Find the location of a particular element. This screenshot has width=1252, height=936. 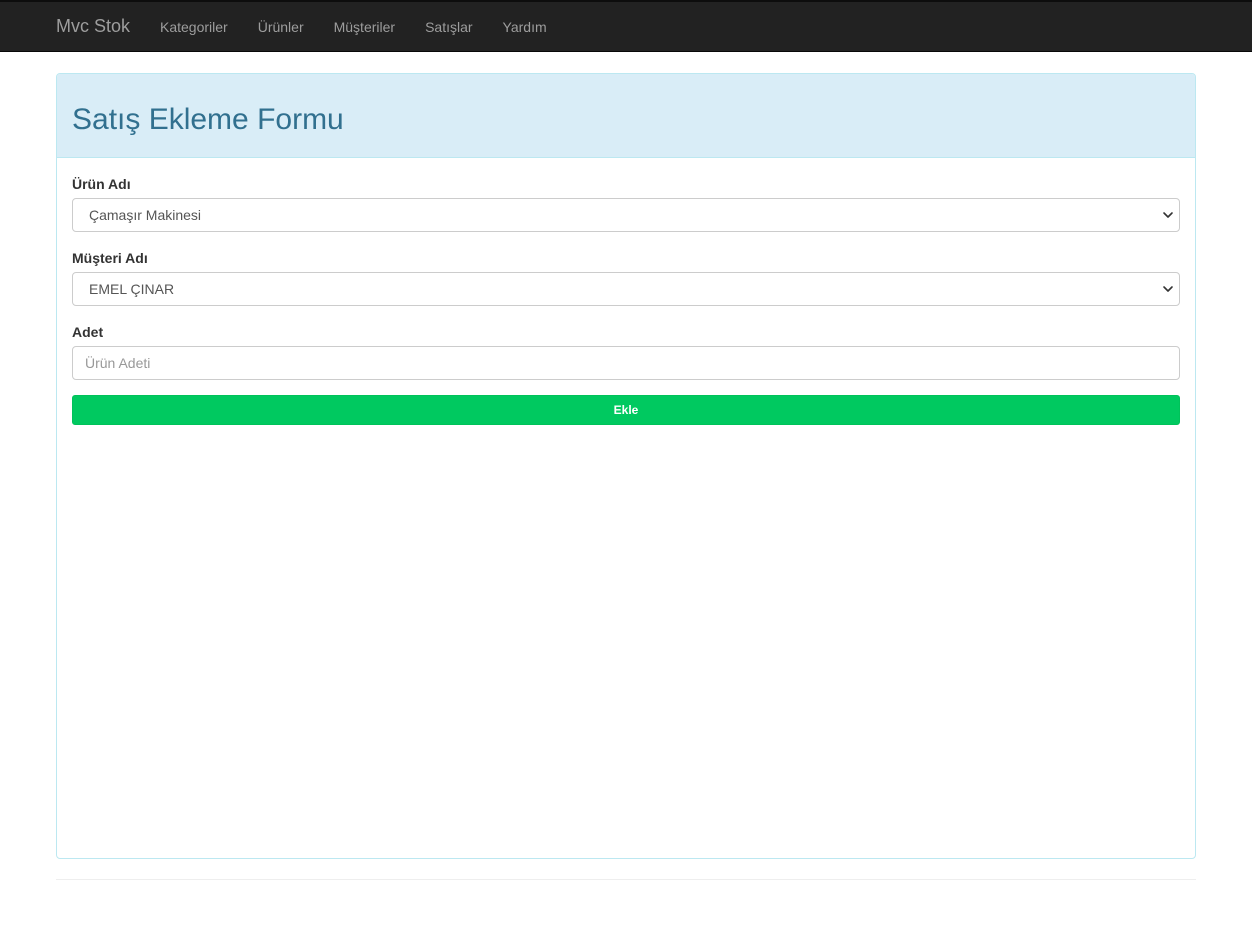

footer-divider is located at coordinates (626, 879).